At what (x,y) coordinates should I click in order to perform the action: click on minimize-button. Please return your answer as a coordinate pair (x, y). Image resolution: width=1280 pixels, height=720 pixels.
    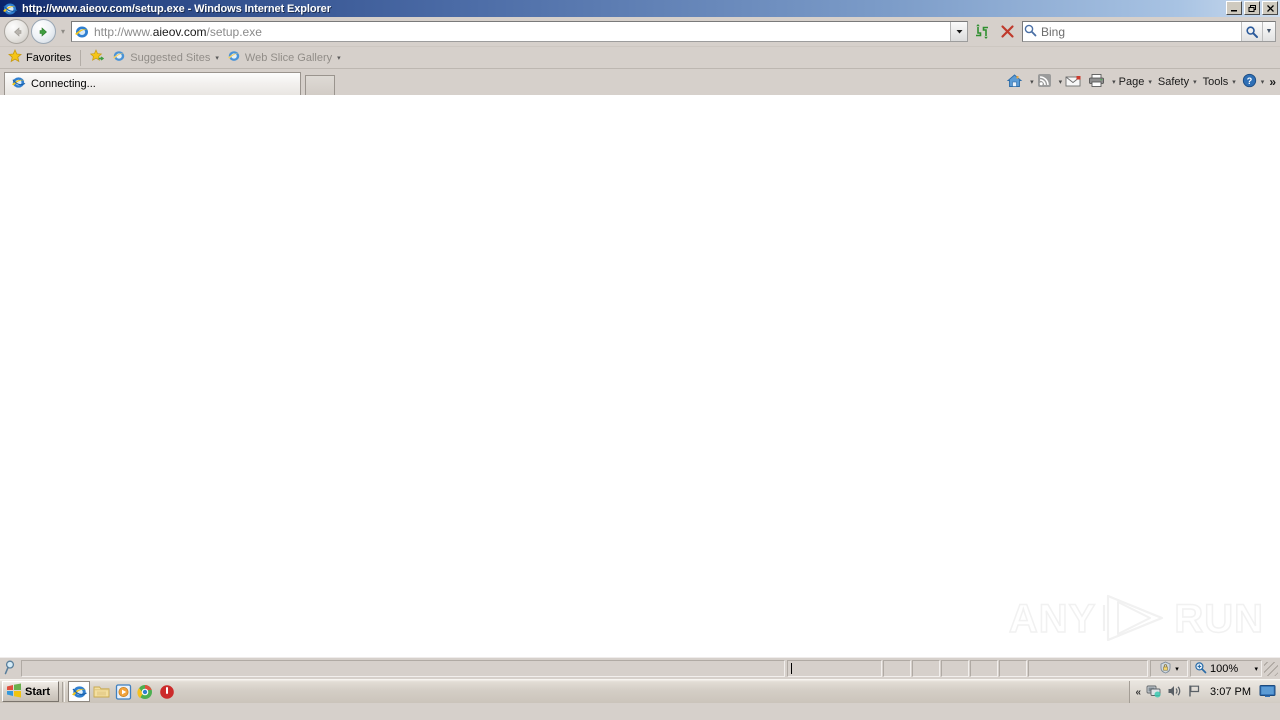
    Looking at the image, I should click on (1234, 8).